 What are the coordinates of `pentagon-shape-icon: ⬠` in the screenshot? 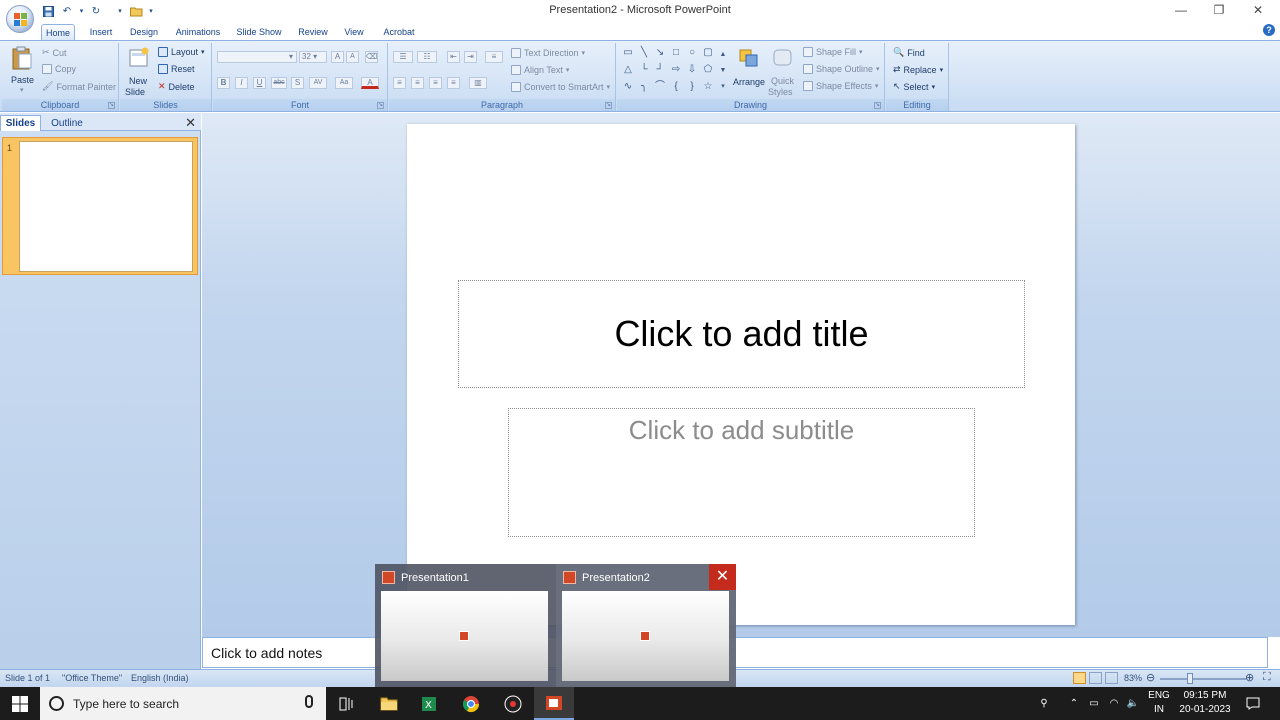 It's located at (708, 70).